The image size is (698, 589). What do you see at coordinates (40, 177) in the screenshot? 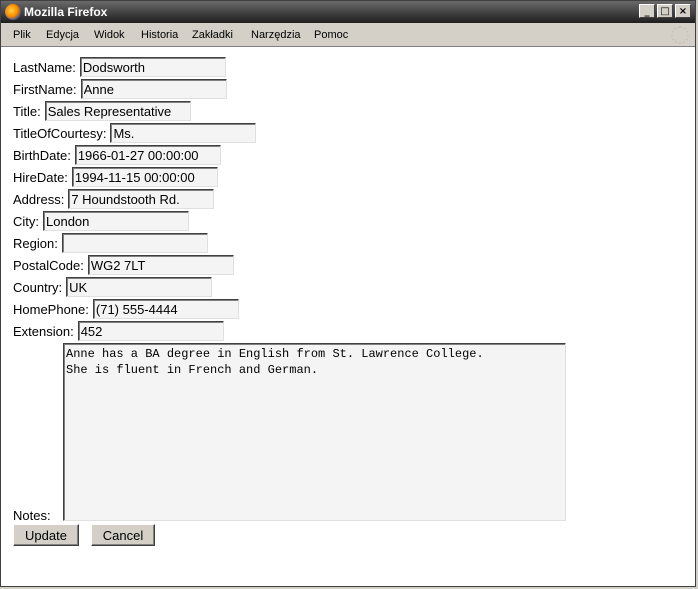
I see `hire-date-label: HireDate:` at bounding box center [40, 177].